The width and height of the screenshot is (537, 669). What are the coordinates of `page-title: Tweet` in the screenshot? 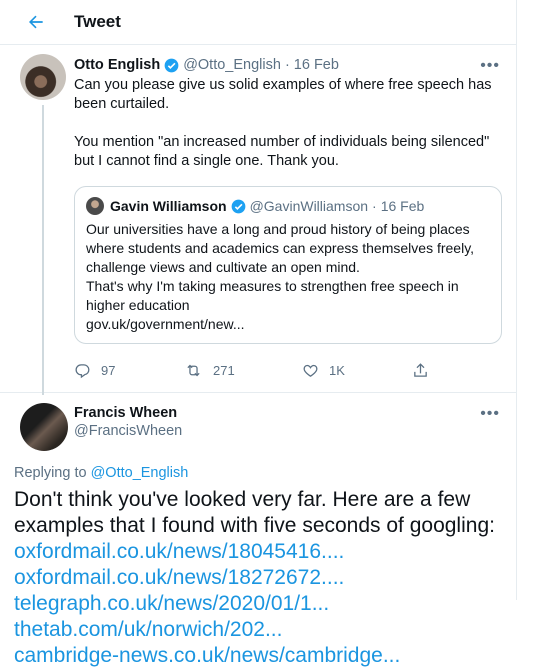 It's located at (97, 21).